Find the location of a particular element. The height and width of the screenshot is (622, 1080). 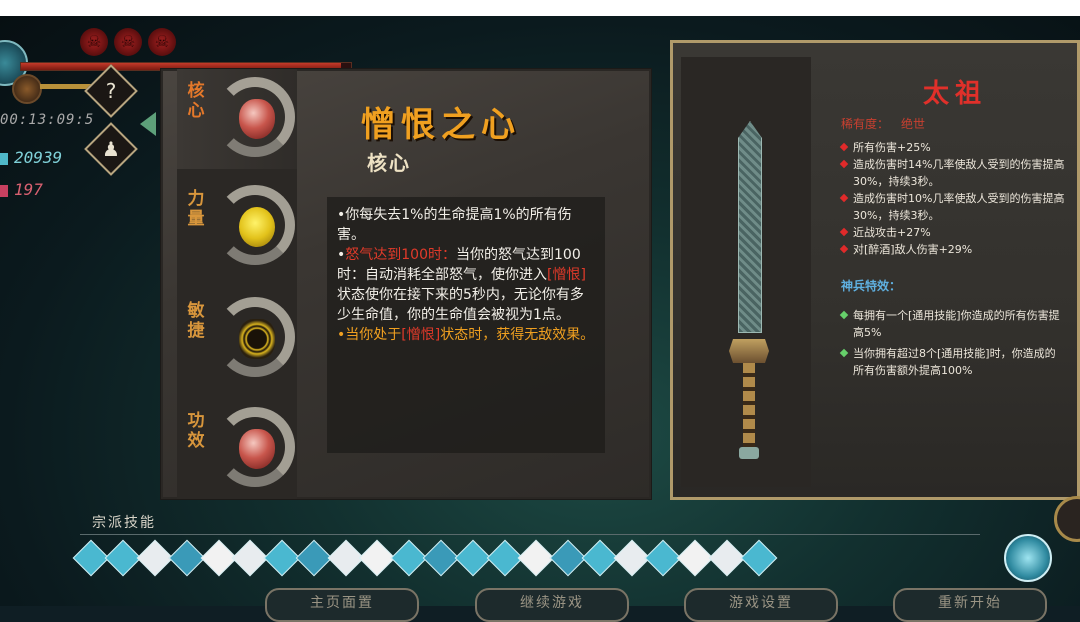

weapon-name: 太祖 is located at coordinates (955, 94).